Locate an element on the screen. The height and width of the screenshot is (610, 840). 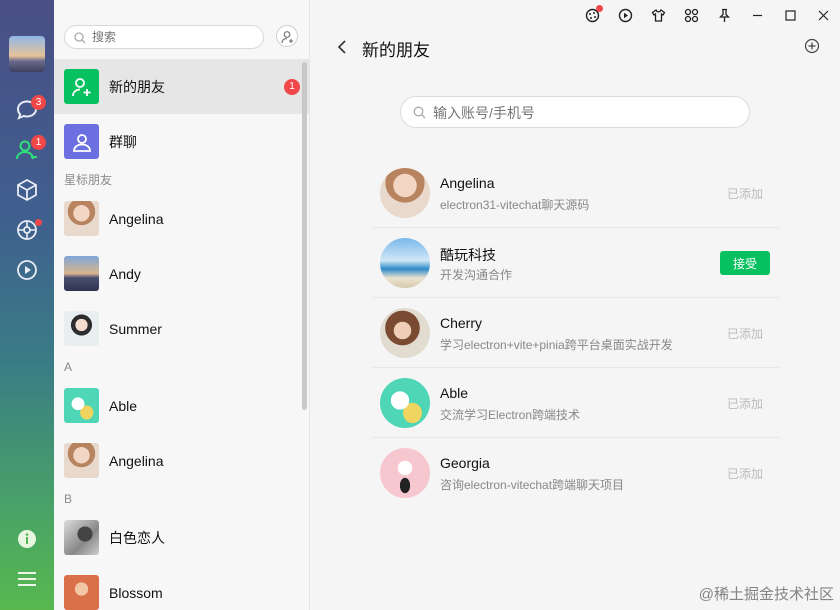
request-message: 交流学习Electron跨端技术 is located at coordinates (510, 415).